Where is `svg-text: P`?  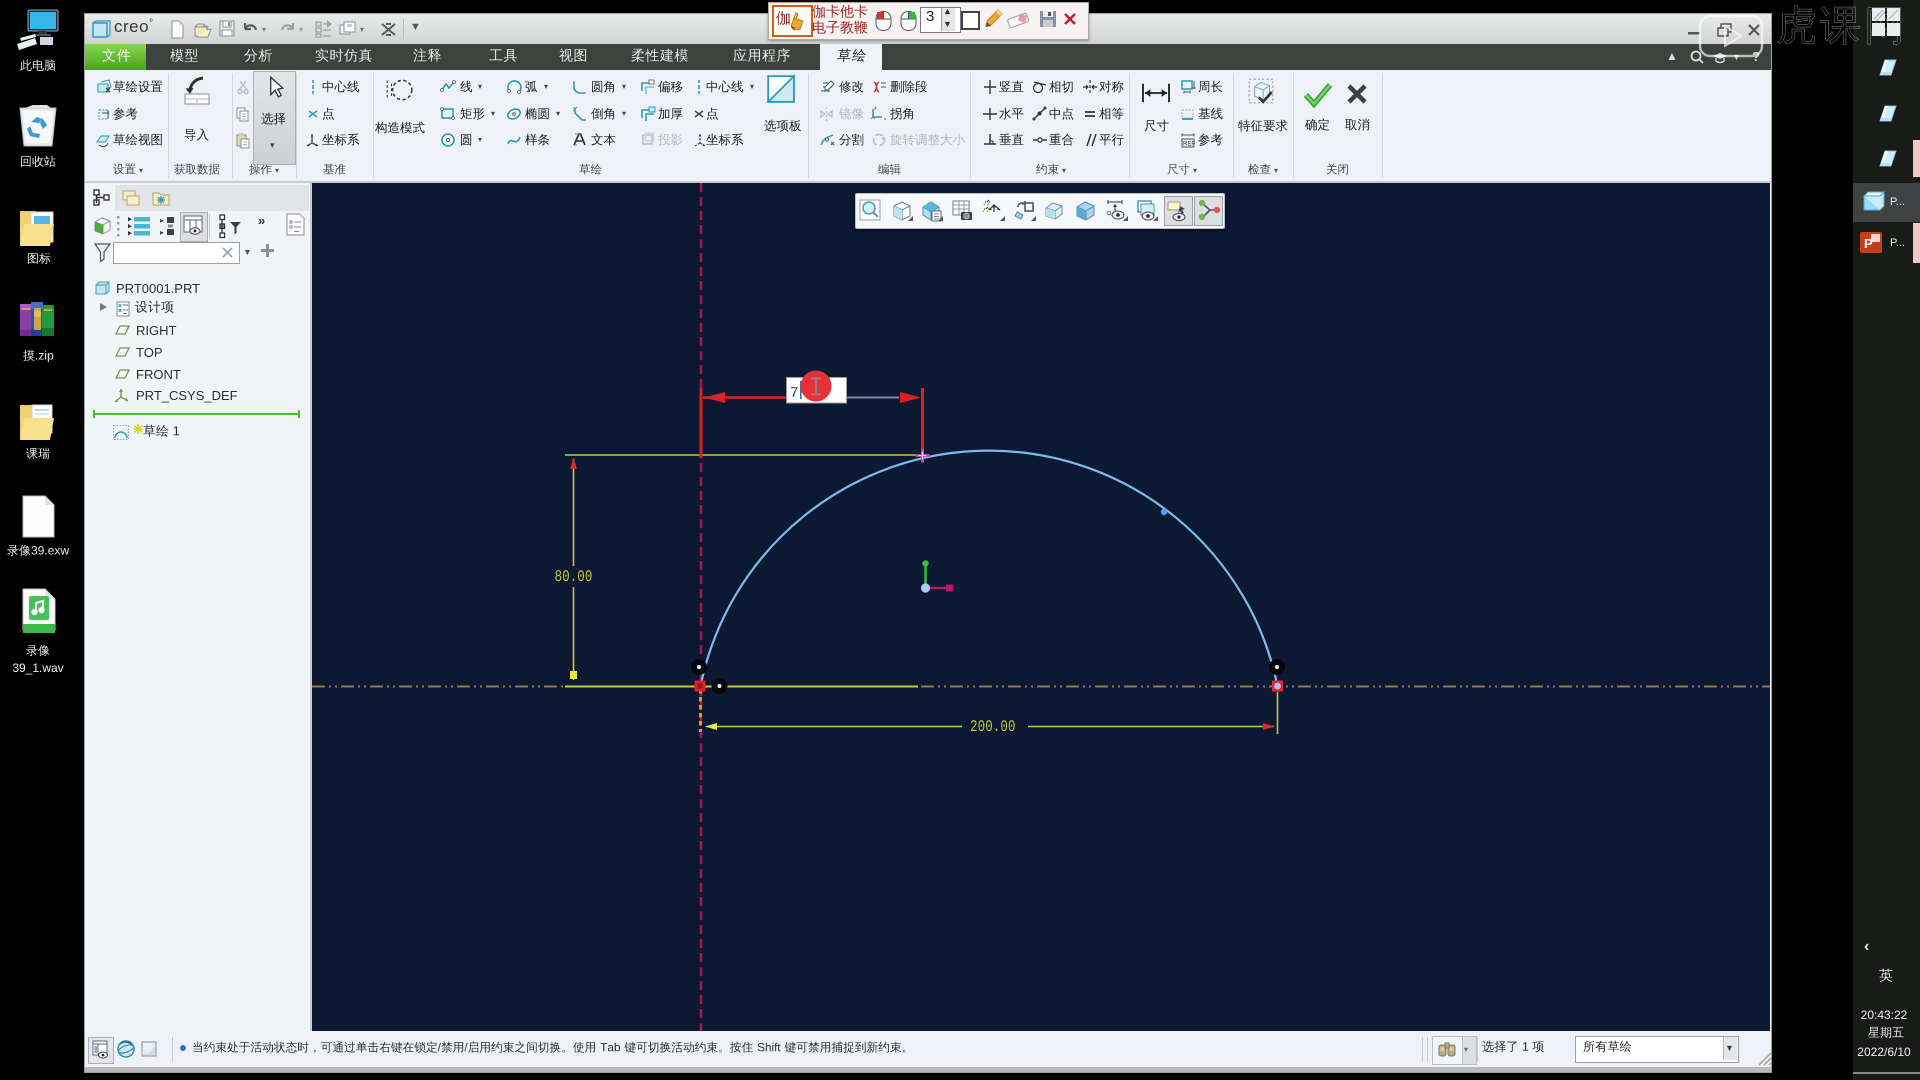
svg-text: P is located at coordinates (1868, 243).